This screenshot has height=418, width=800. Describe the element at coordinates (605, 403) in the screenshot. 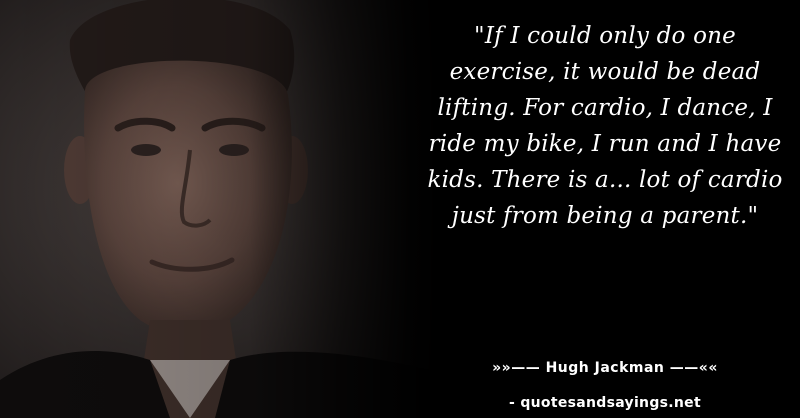

I see `site-watermark: - quotesandsayings.net` at that location.